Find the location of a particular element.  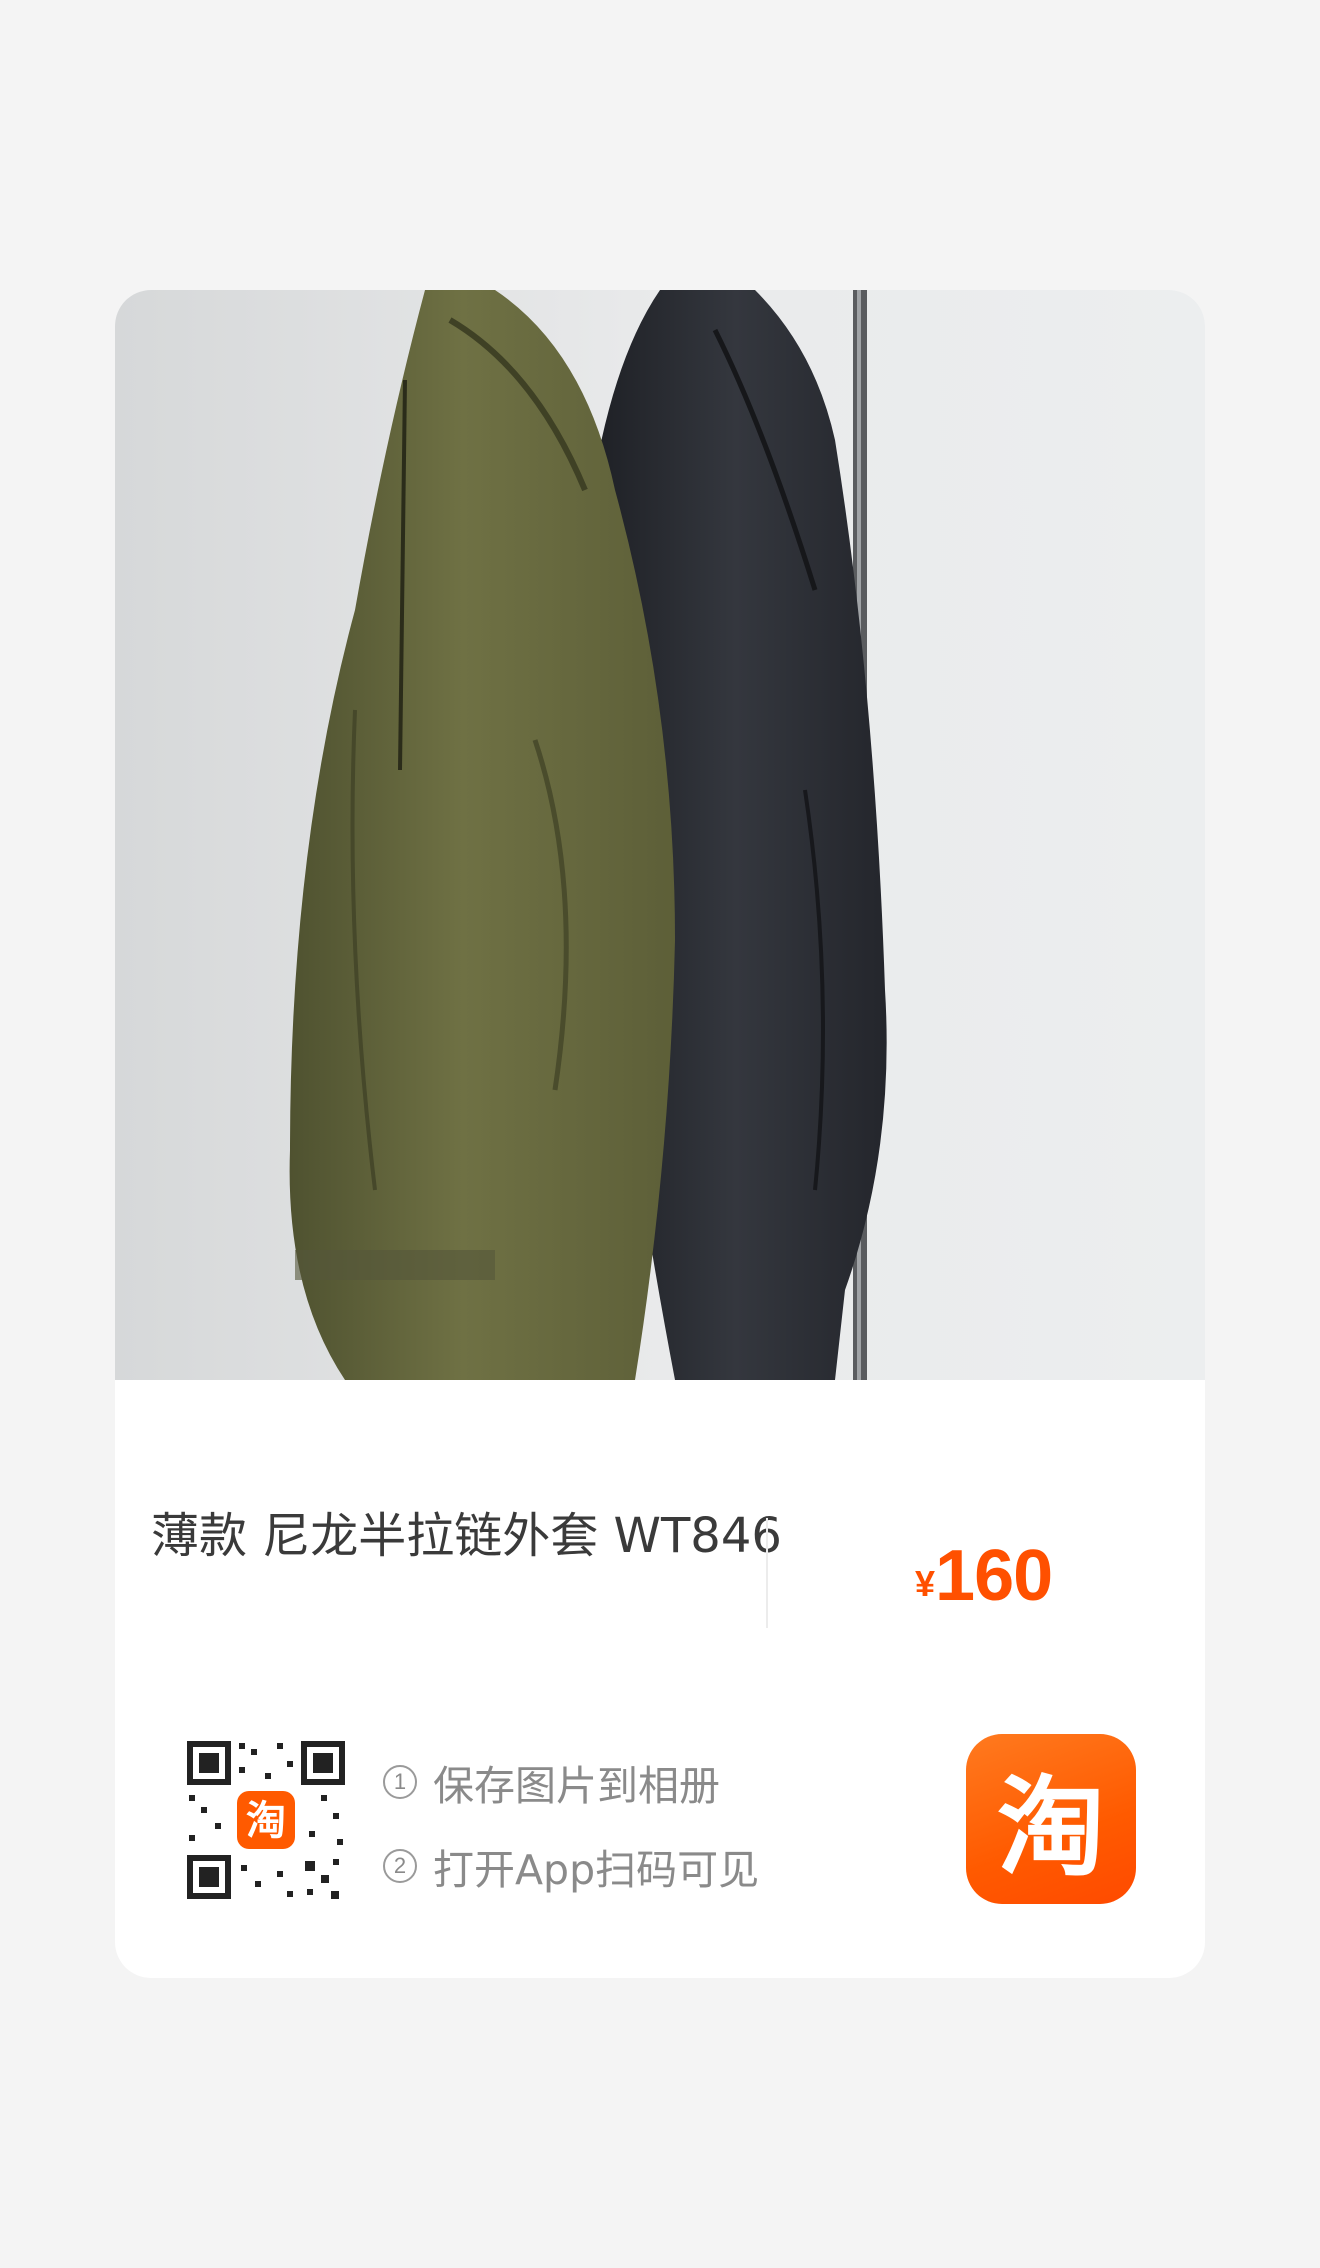

product-title: 薄款 尼龙半拉链外套 WT846 is located at coordinates (501, 1536).